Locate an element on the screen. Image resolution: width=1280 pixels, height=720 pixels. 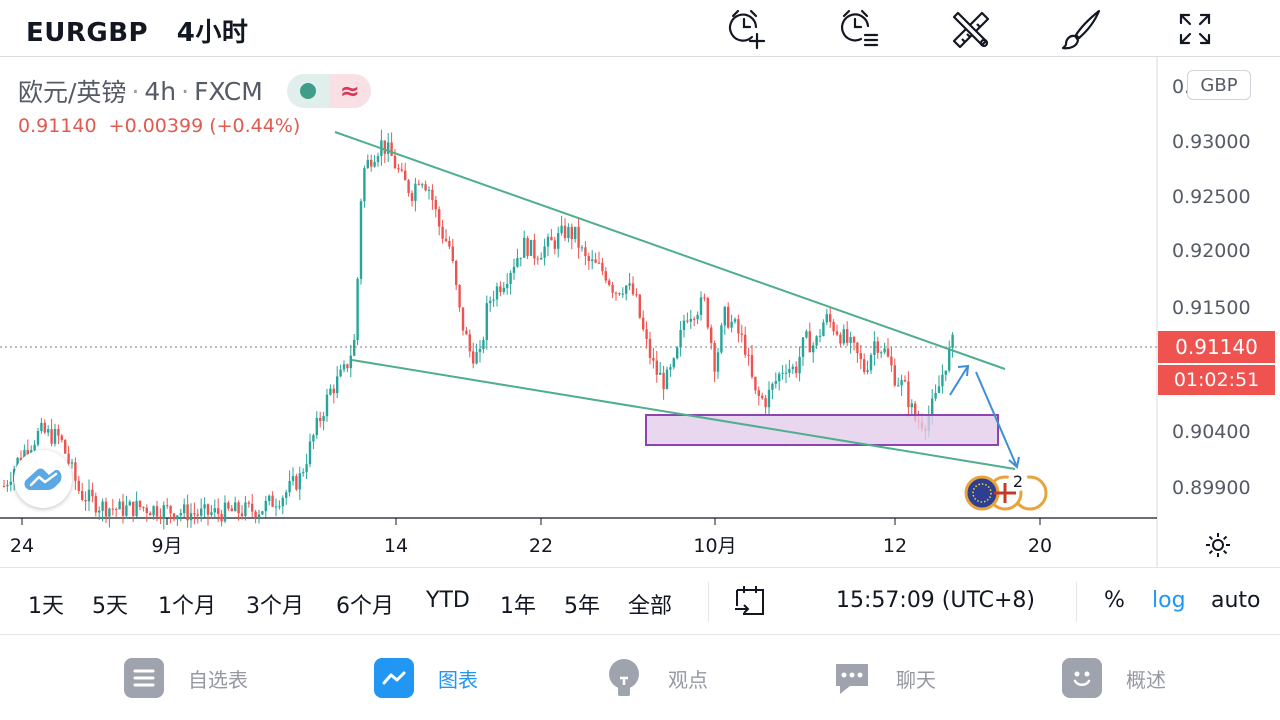
percent-scale-toggle: % is located at coordinates (1114, 600).